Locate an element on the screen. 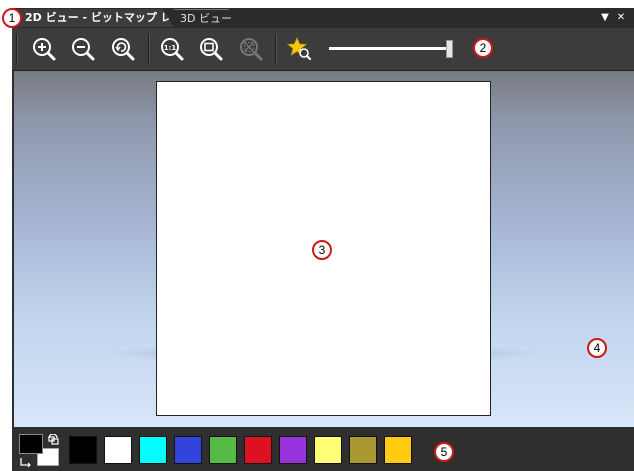 This screenshot has width=634, height=471. favorite-zoom-icon is located at coordinates (299, 48).